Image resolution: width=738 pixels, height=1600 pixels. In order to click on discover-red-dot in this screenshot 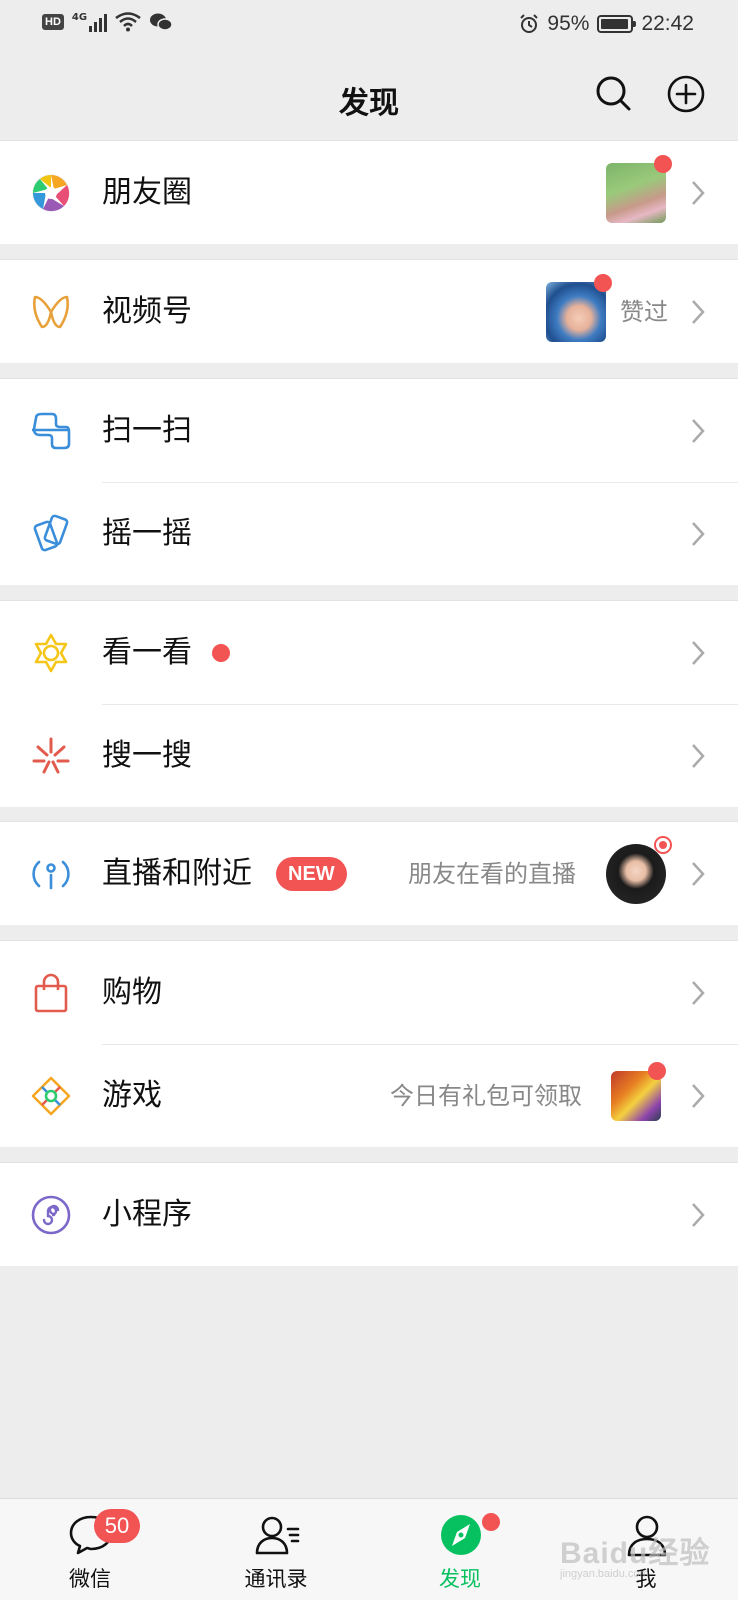, I will do `click(491, 1522)`.